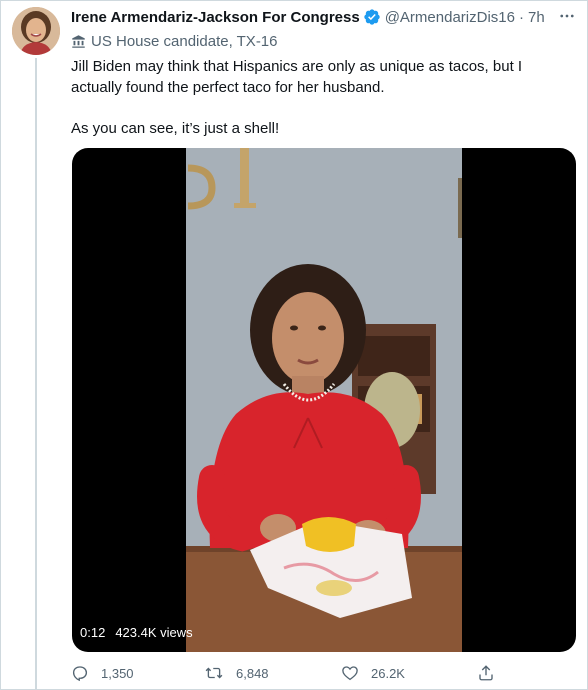  Describe the element at coordinates (154, 632) in the screenshot. I see `video-views: 423.4K views` at that location.